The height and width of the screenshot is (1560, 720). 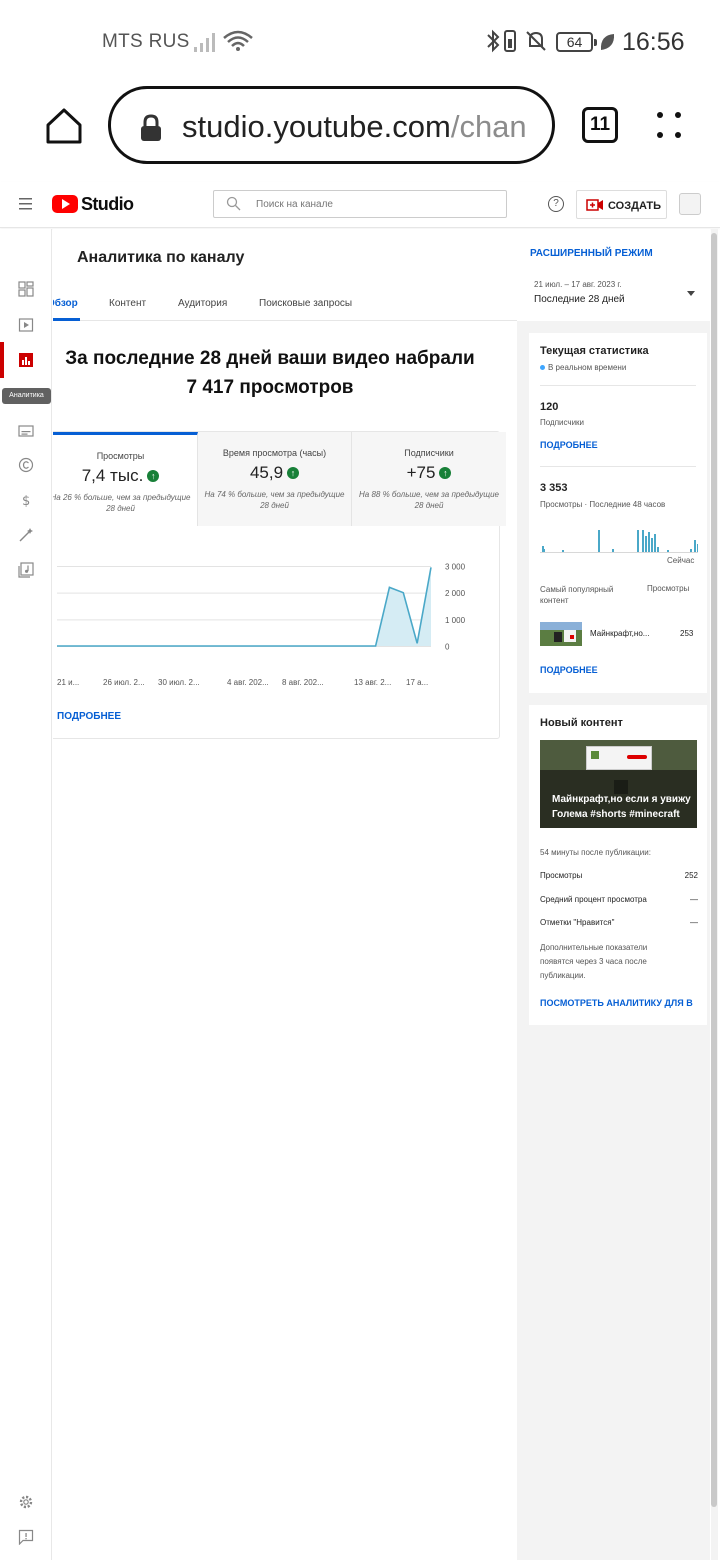 I want to click on views-48h-label: Просмотры · Последние 48 часов, so click(x=603, y=504).